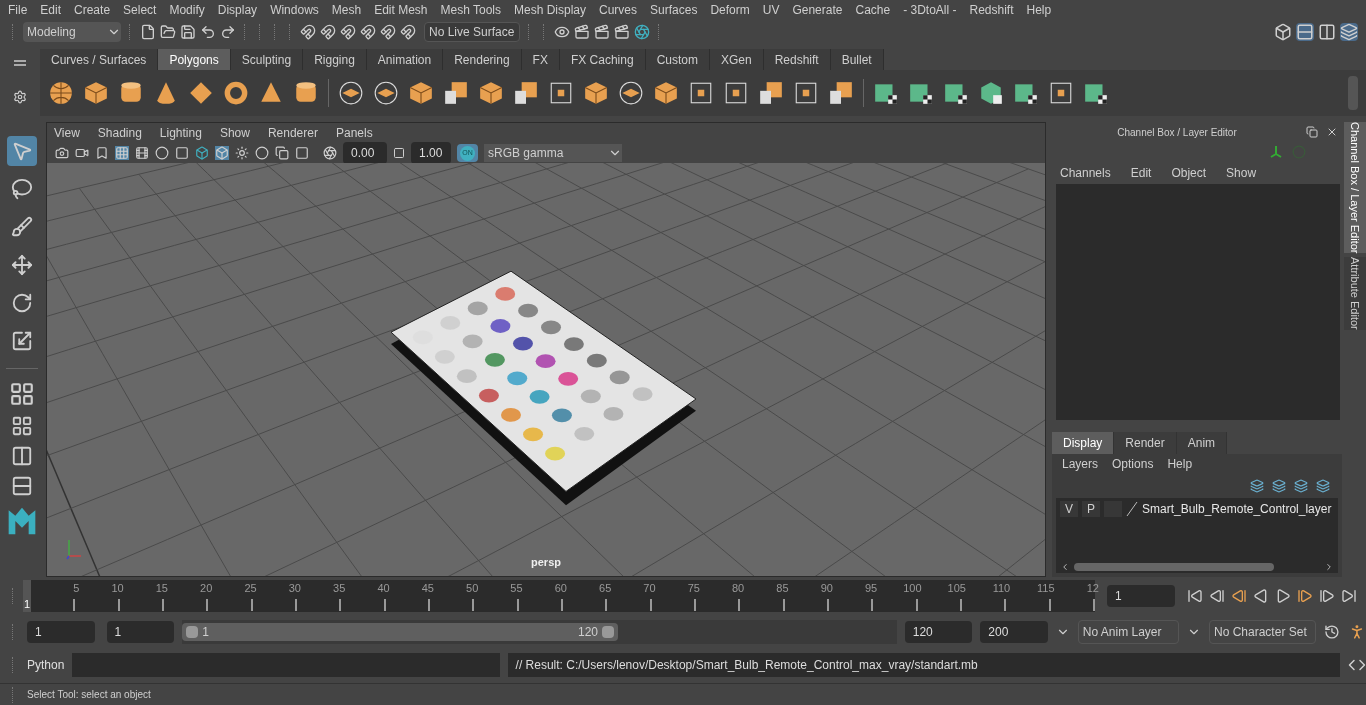  I want to click on redo-icon, so click(228, 32).